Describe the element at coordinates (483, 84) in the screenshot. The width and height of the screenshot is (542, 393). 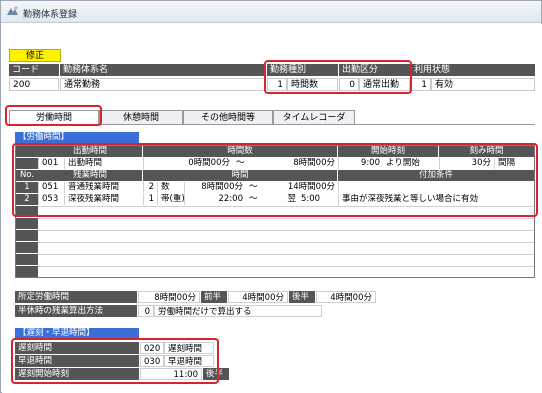
I see `usage-status-text: 有効` at that location.